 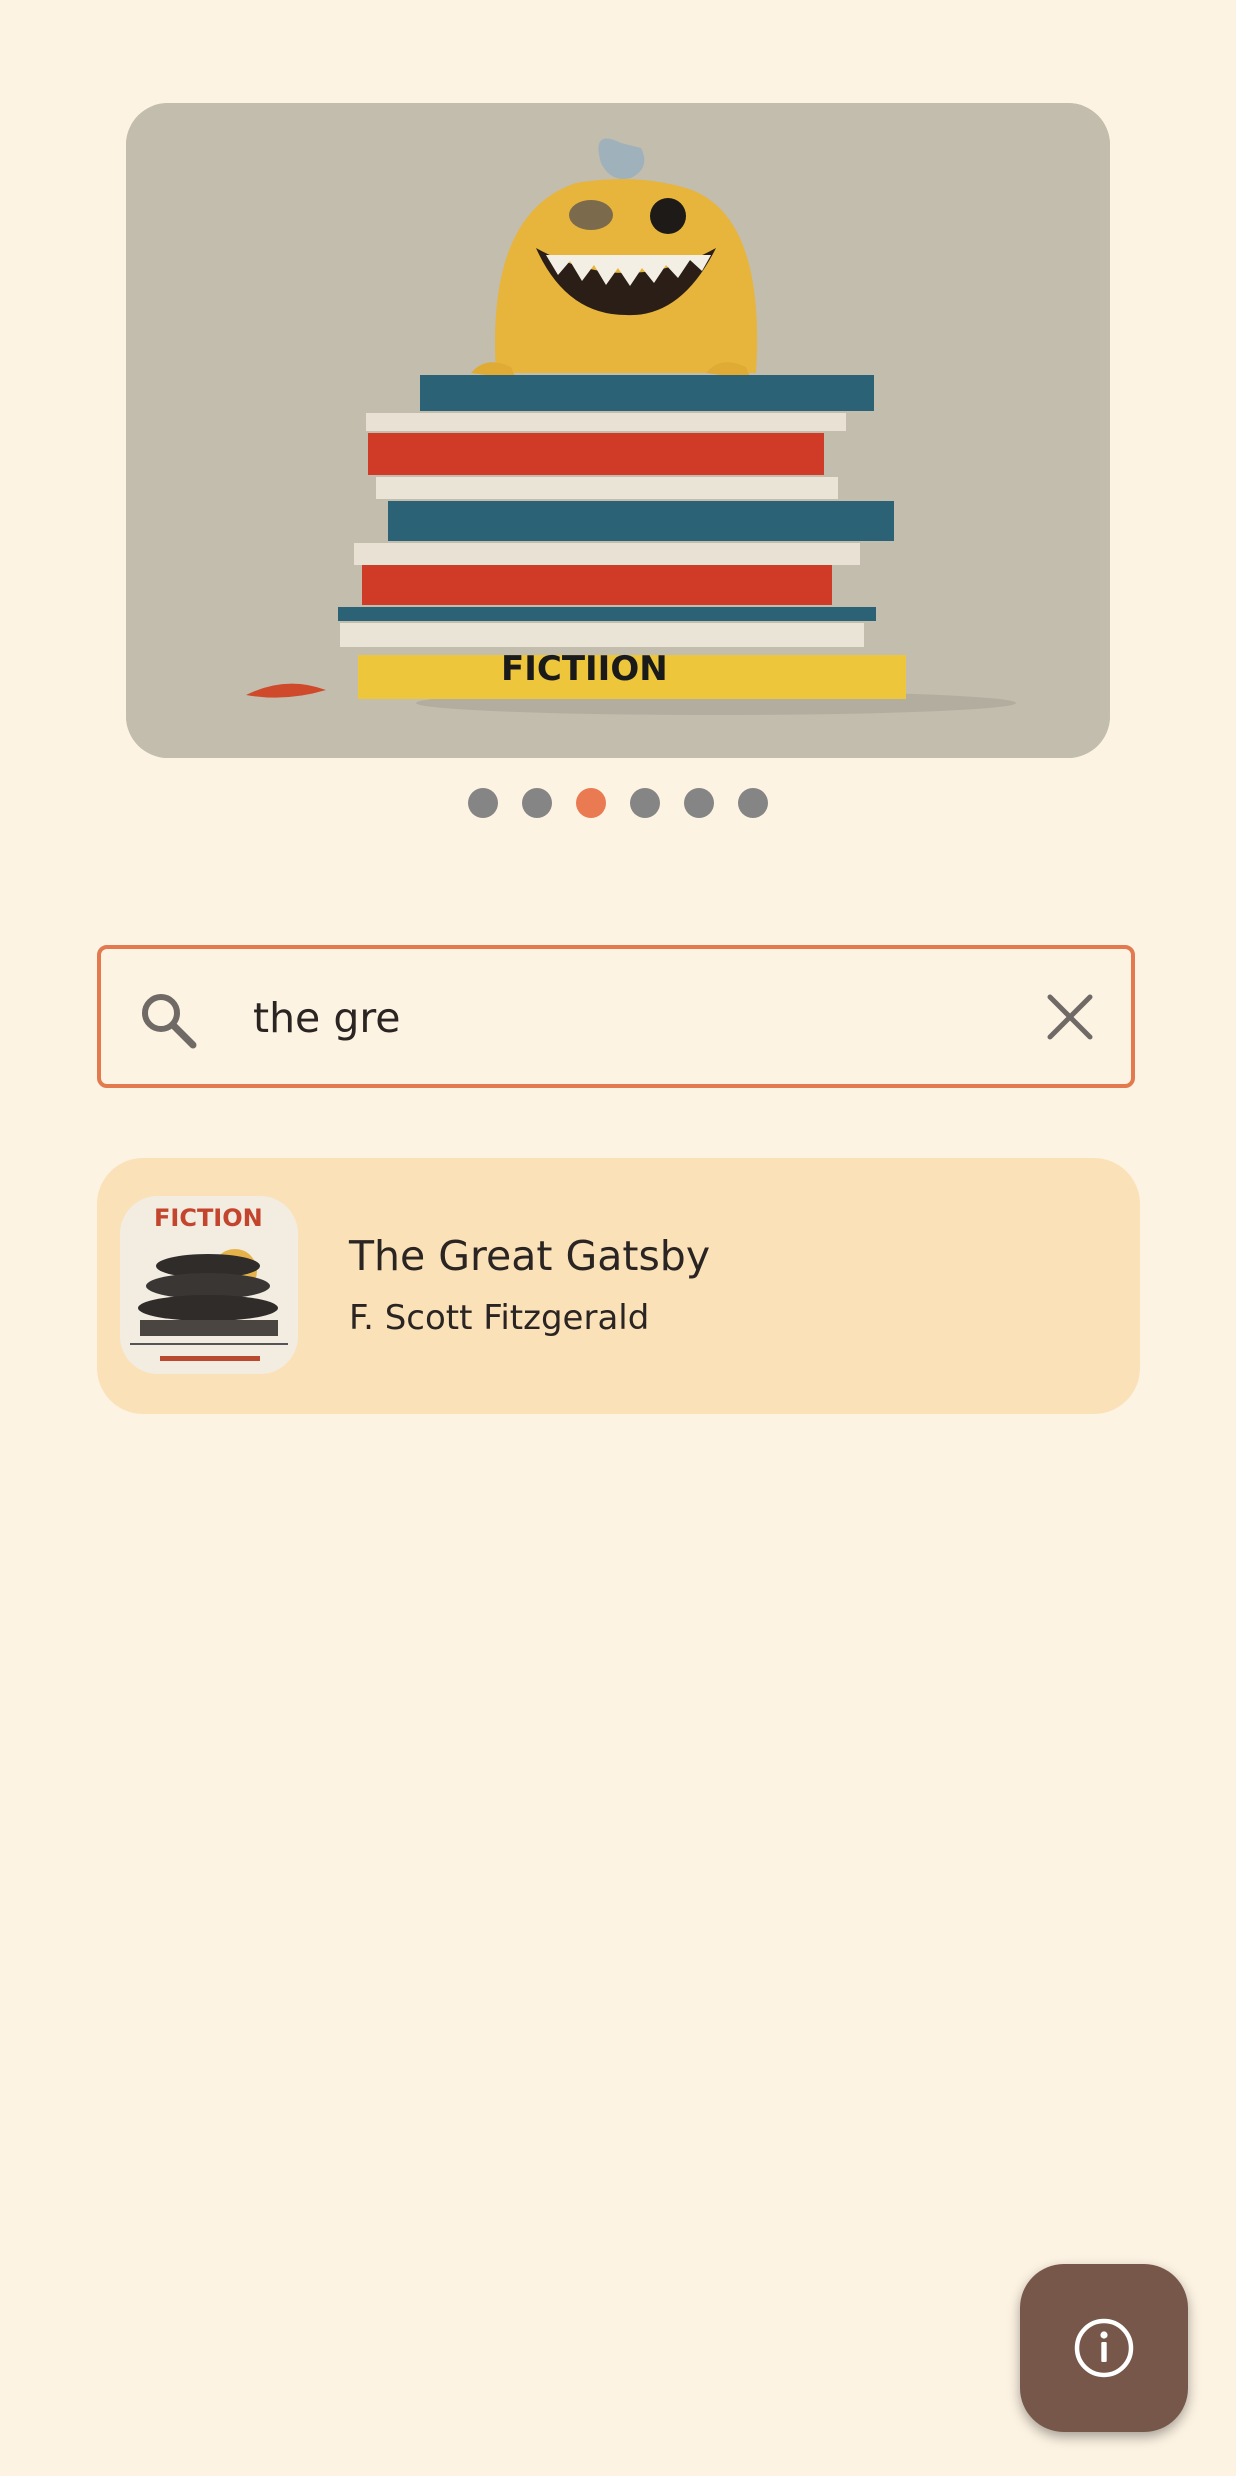 I want to click on info-button, so click(x=1104, y=2348).